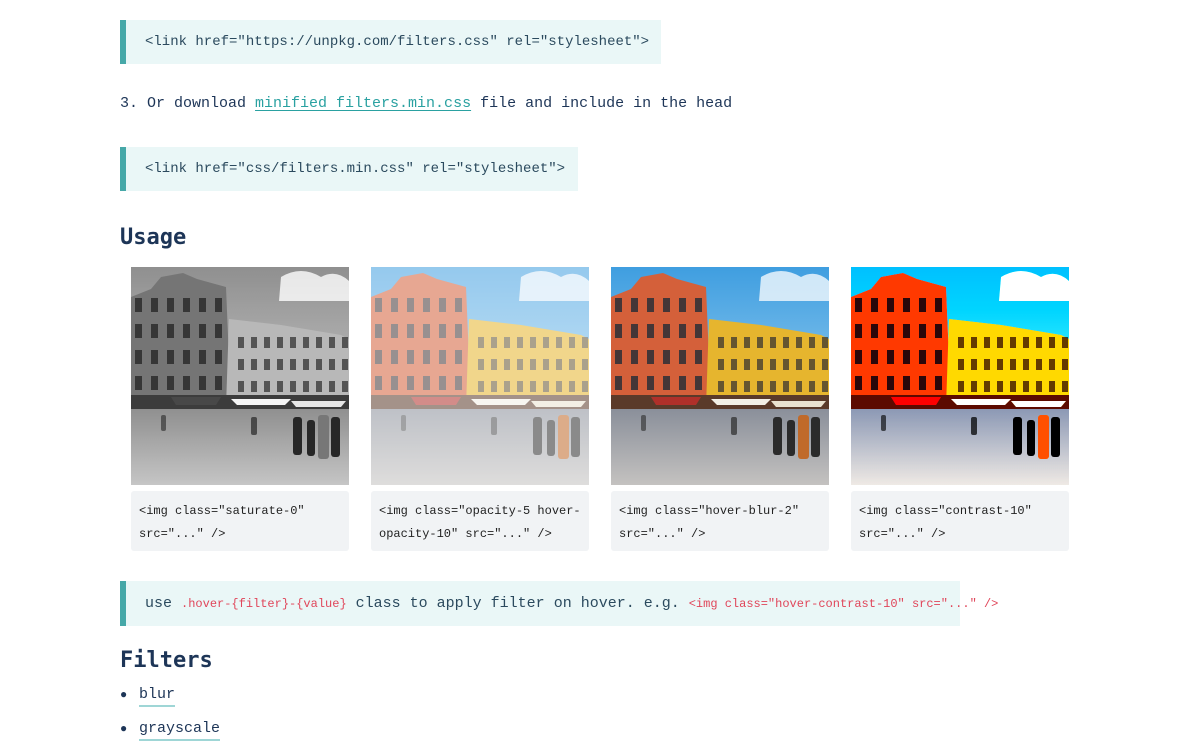  I want to click on hover-class-pattern: .hover-{filter}-{value}, so click(264, 603).